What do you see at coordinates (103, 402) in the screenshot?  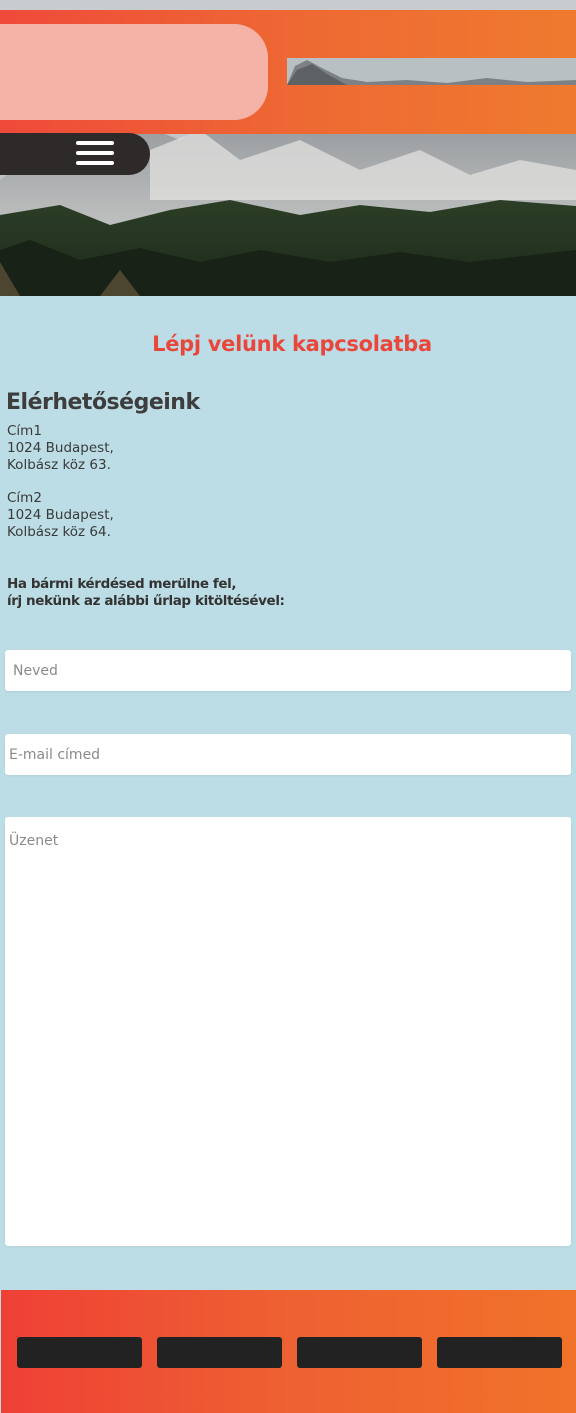 I see `contact-heading: Elérhetőségeink` at bounding box center [103, 402].